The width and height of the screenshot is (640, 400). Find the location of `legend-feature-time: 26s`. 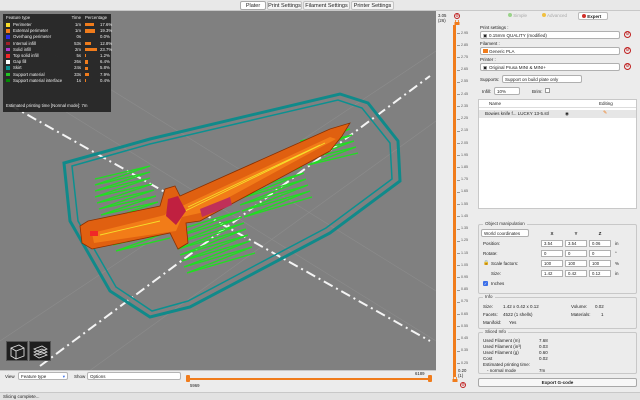

legend-feature-time: 26s is located at coordinates (77, 62).